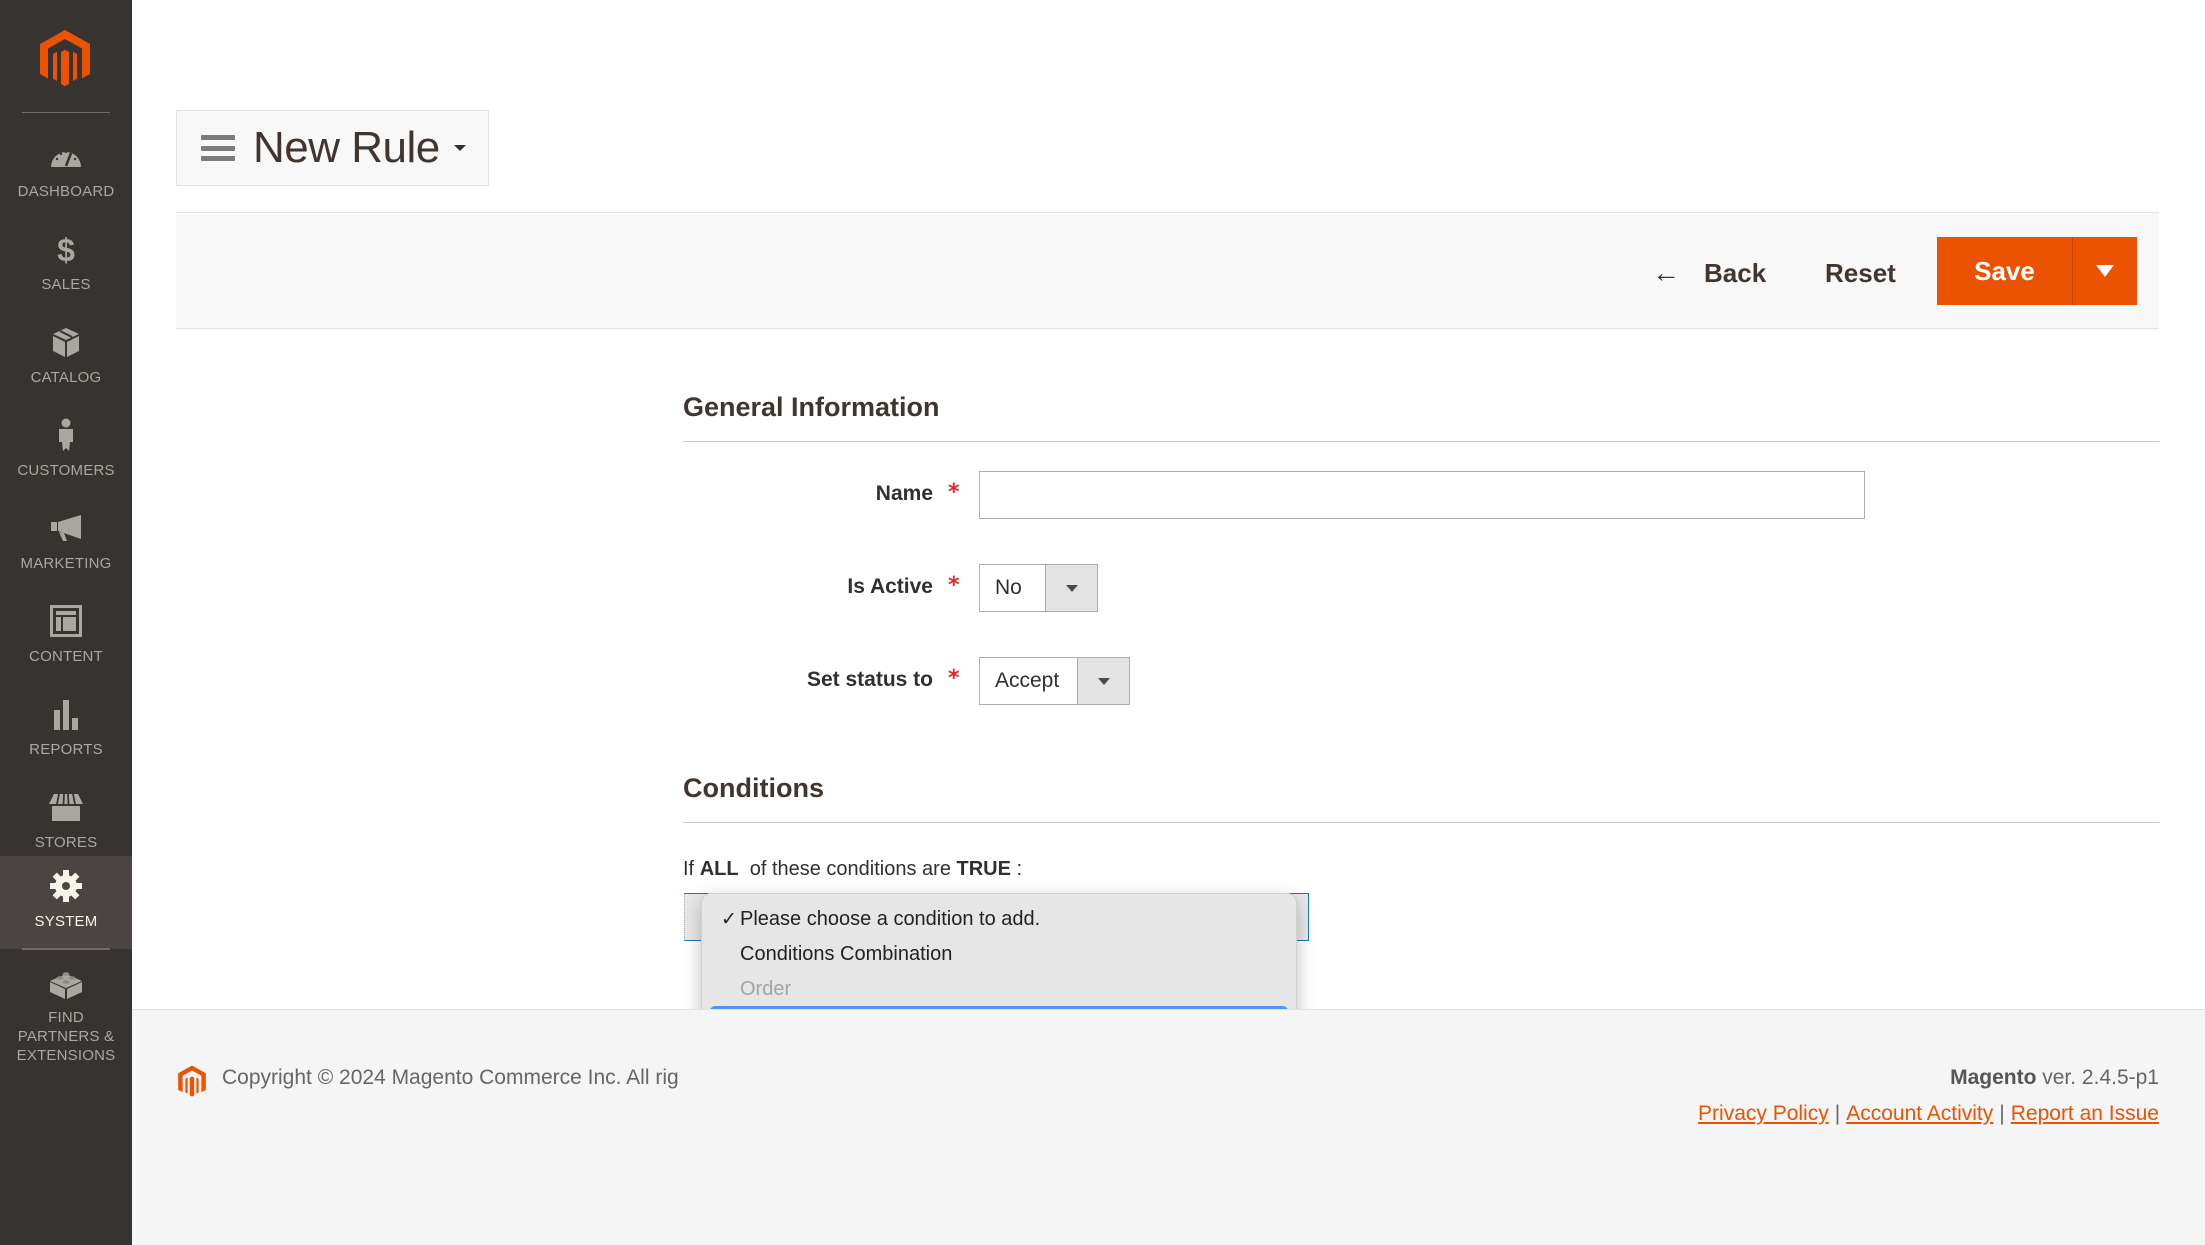  I want to click on sidebar-item-catalog: CATALOG, so click(66, 358).